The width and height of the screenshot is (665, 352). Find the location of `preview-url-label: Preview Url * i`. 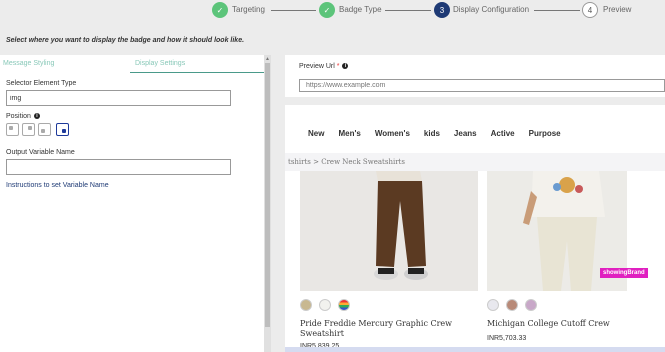

preview-url-label: Preview Url * i is located at coordinates (324, 66).